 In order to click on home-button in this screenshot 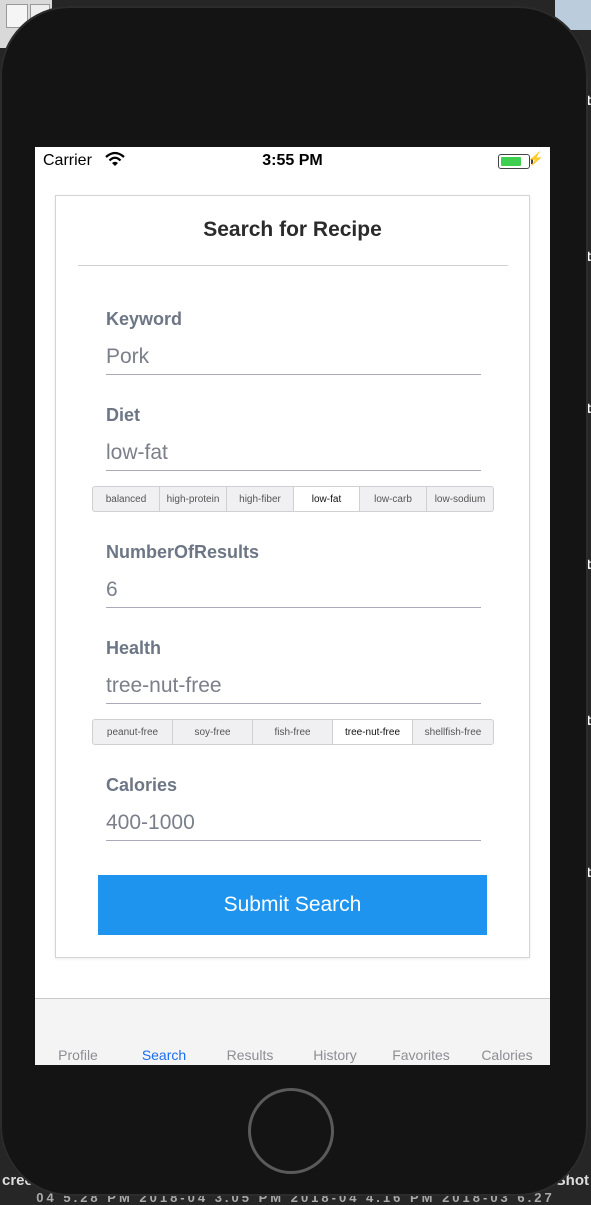, I will do `click(291, 1131)`.